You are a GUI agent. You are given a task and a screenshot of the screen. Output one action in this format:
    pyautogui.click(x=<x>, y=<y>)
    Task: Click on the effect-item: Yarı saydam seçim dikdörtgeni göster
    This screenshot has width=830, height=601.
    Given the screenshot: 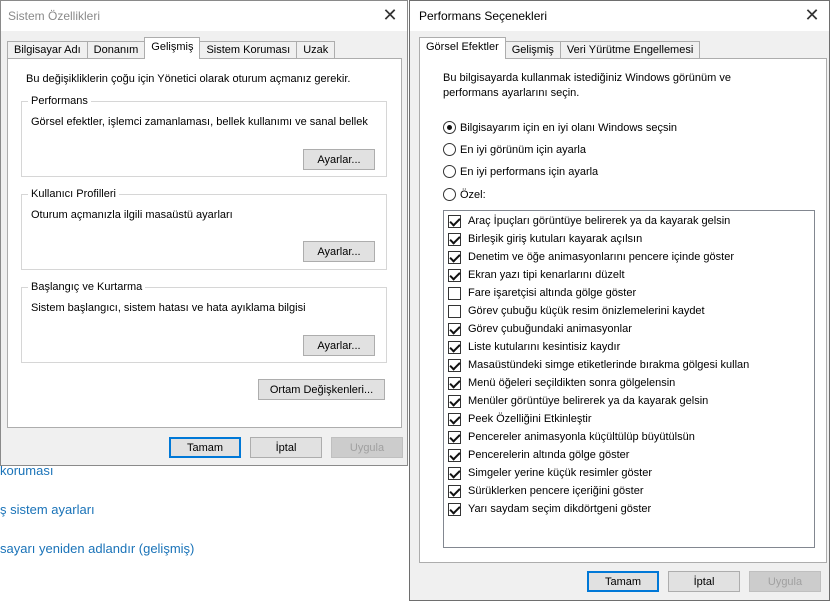 What is the action you would take?
    pyautogui.click(x=549, y=509)
    